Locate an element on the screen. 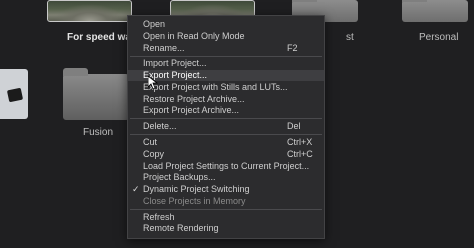  menu-item-label: Dynamic Project Switching is located at coordinates (196, 189).